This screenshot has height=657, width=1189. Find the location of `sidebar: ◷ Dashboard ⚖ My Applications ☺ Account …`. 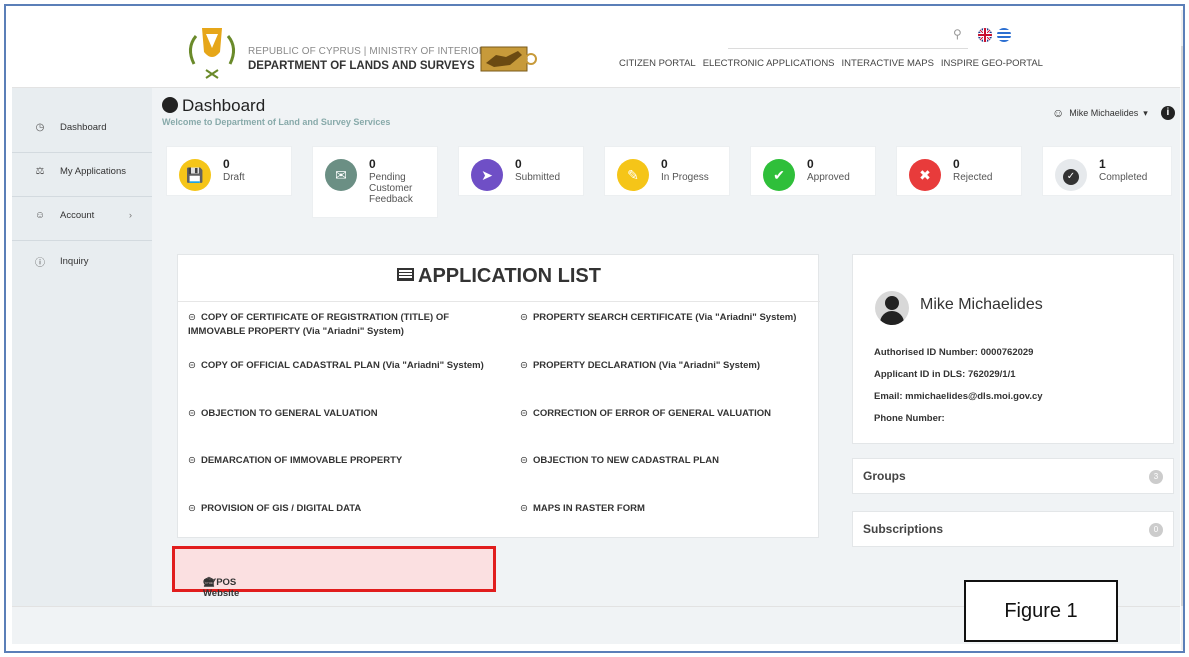

sidebar: ◷ Dashboard ⚖ My Applications ☺ Account … is located at coordinates (82, 347).